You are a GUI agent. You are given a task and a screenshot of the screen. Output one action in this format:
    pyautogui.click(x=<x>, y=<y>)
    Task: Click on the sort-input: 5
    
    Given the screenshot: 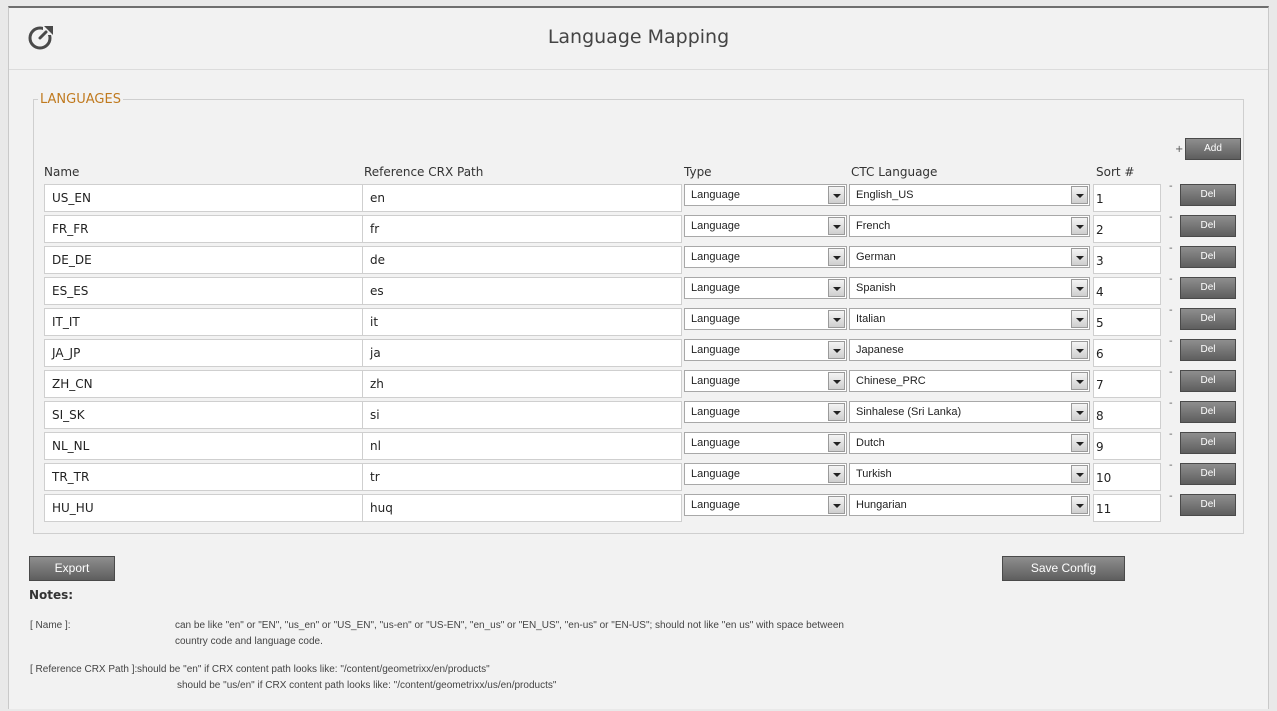 What is the action you would take?
    pyautogui.click(x=1127, y=322)
    